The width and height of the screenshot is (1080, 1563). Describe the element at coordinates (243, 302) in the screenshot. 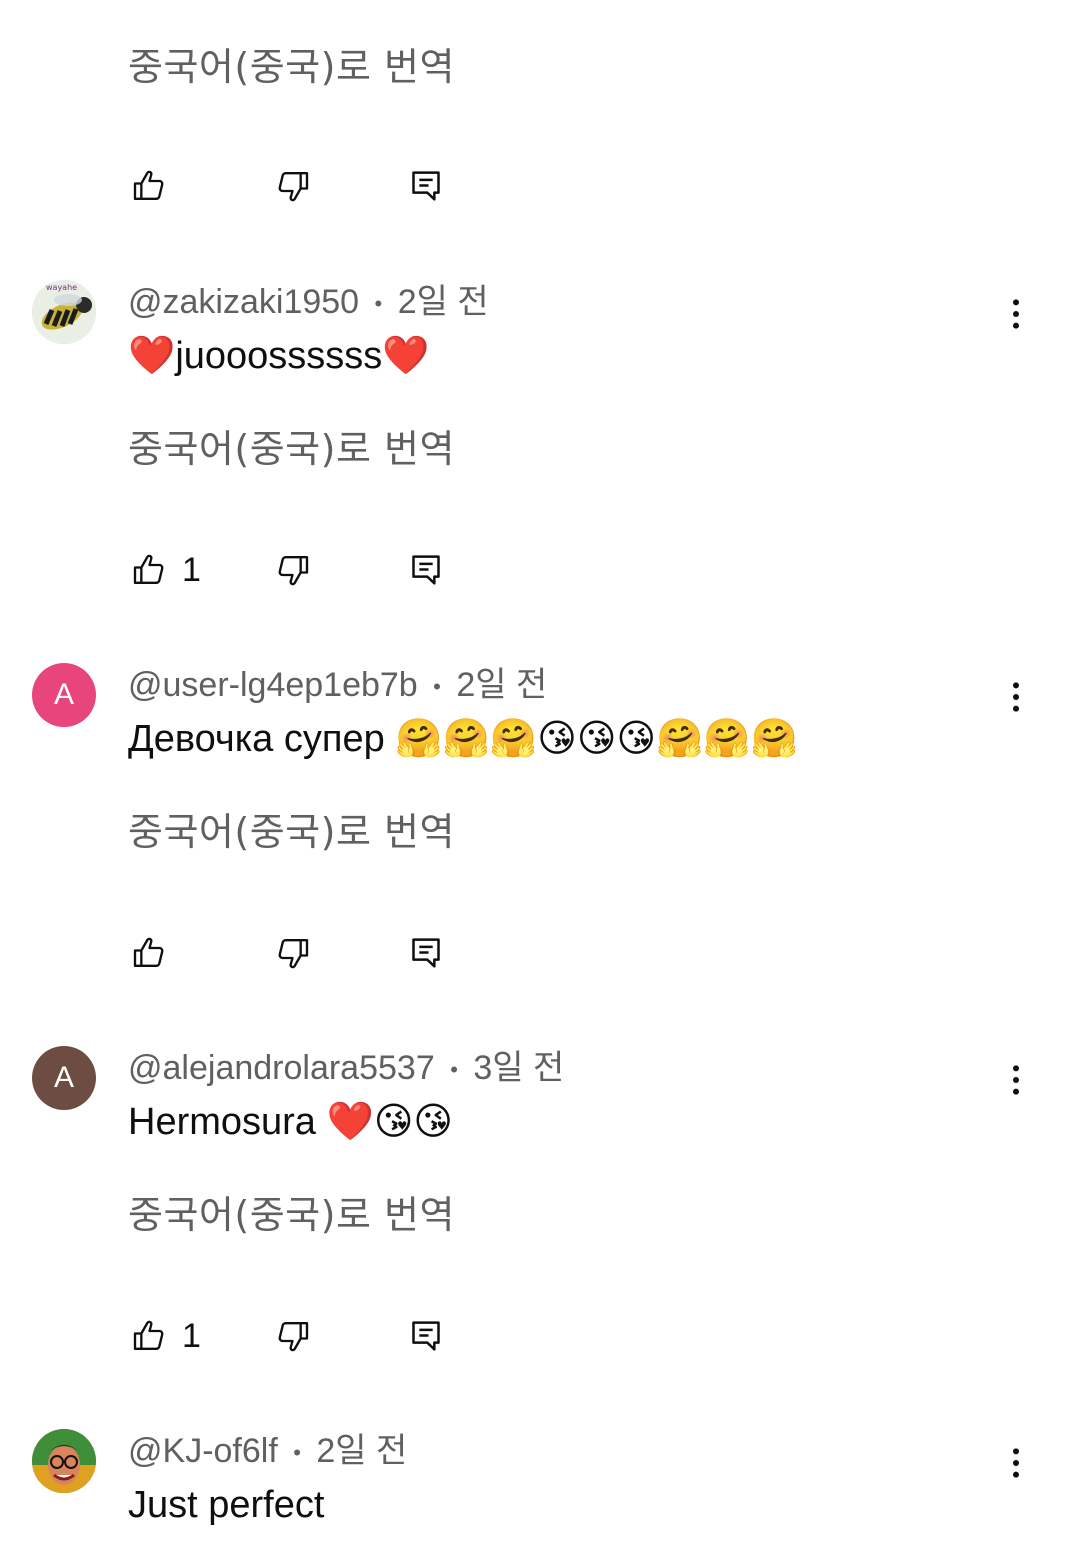

I see `comment-author: @zakizaki1950` at that location.